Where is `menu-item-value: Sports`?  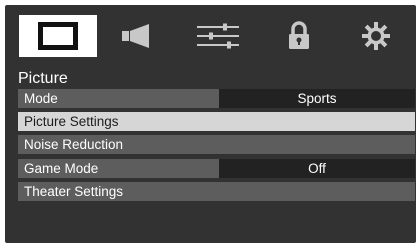
menu-item-value: Sports is located at coordinates (317, 98).